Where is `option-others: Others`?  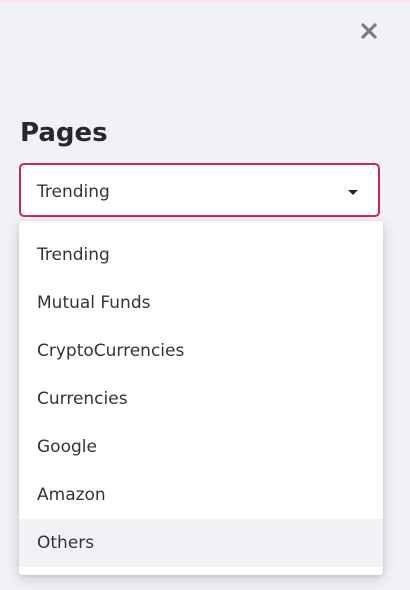
option-others: Others is located at coordinates (201, 543).